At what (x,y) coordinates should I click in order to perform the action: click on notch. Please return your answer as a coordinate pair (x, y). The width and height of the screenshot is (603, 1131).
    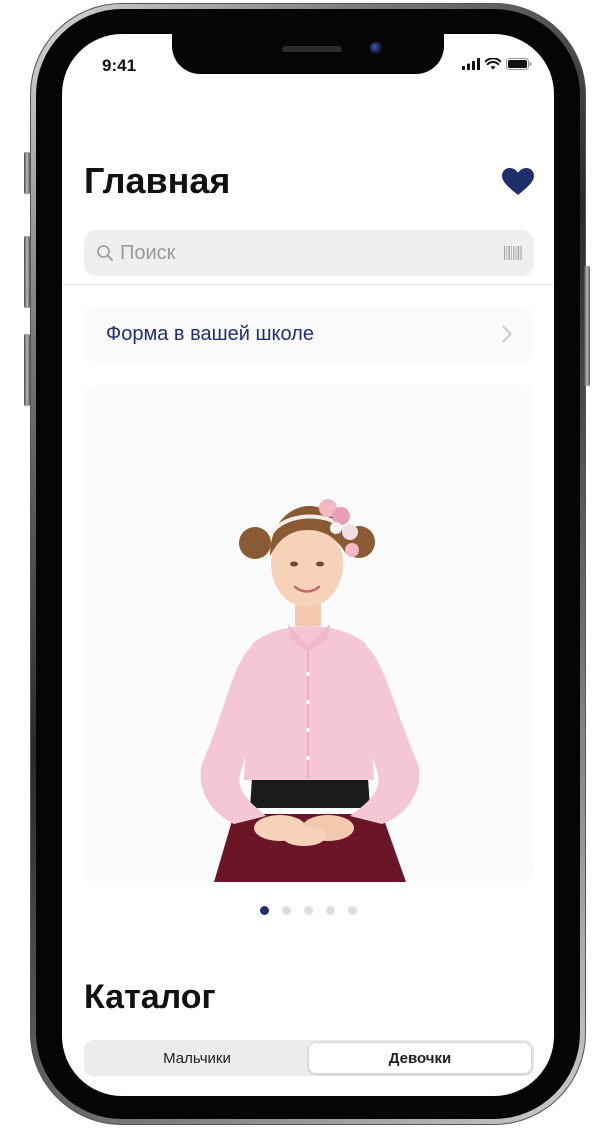
    Looking at the image, I should click on (308, 54).